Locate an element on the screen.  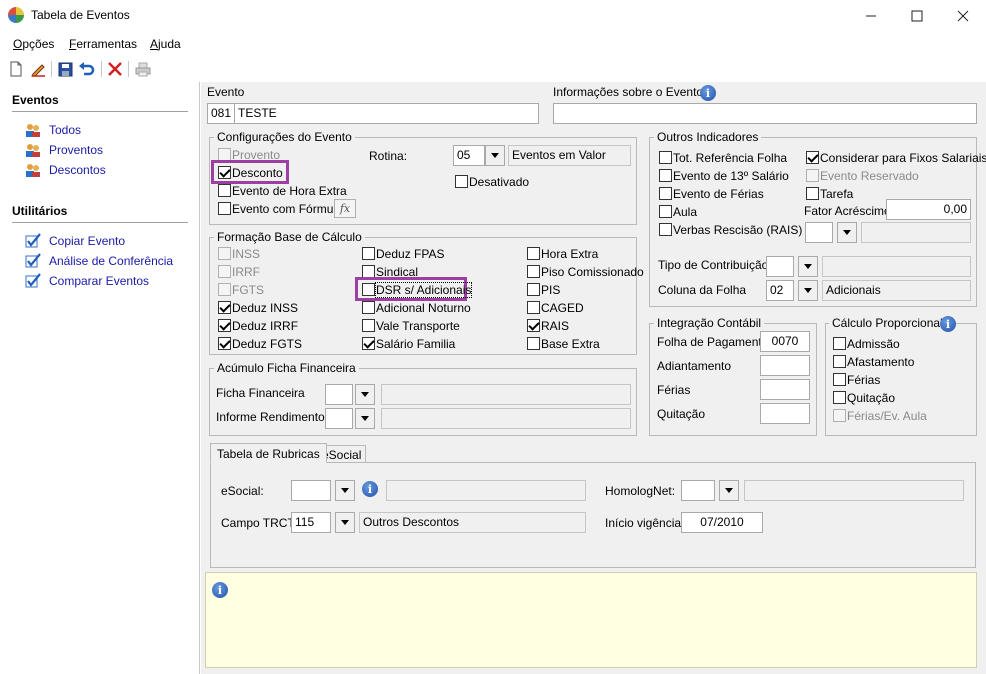
homolognet-dropdown is located at coordinates (729, 490).